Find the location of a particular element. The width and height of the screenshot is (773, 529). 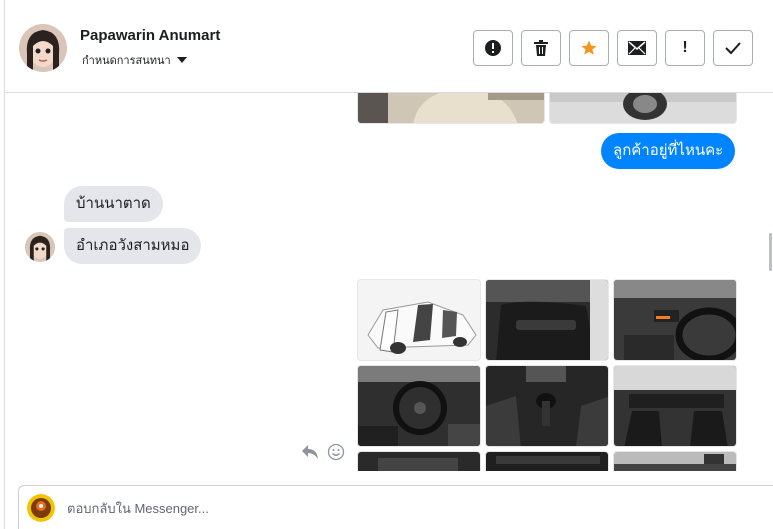

conversation-label-dropdown: กำหนดการสนทนา is located at coordinates (134, 60).